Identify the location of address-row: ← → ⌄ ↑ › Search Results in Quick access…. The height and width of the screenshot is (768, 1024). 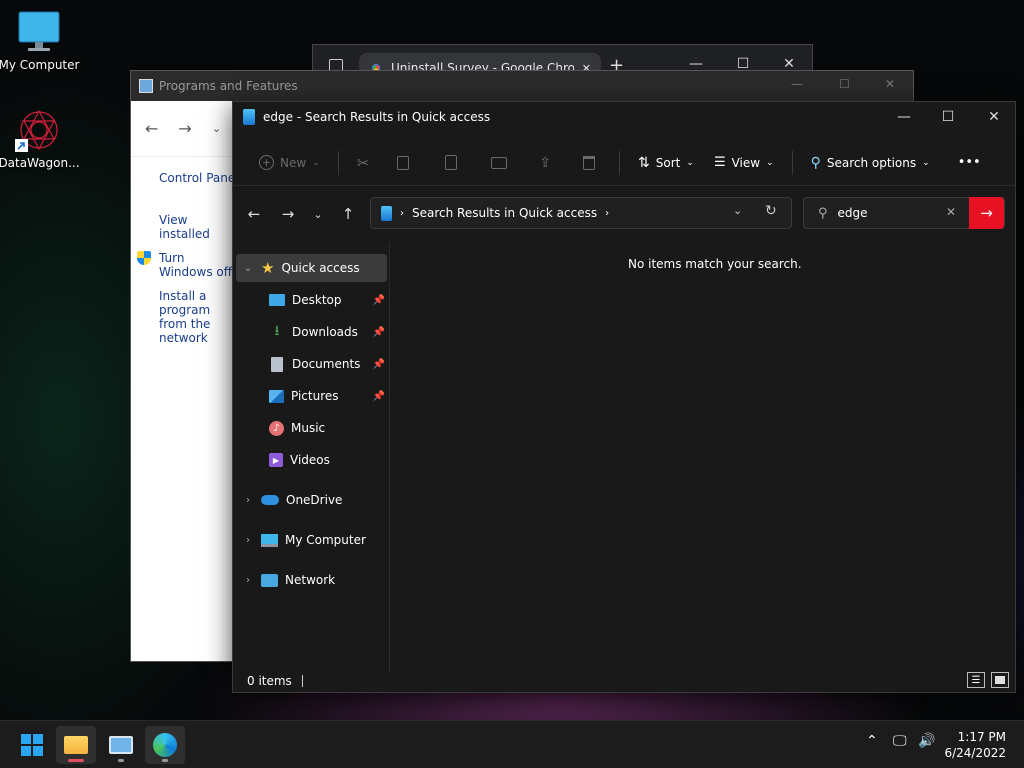
(624, 214).